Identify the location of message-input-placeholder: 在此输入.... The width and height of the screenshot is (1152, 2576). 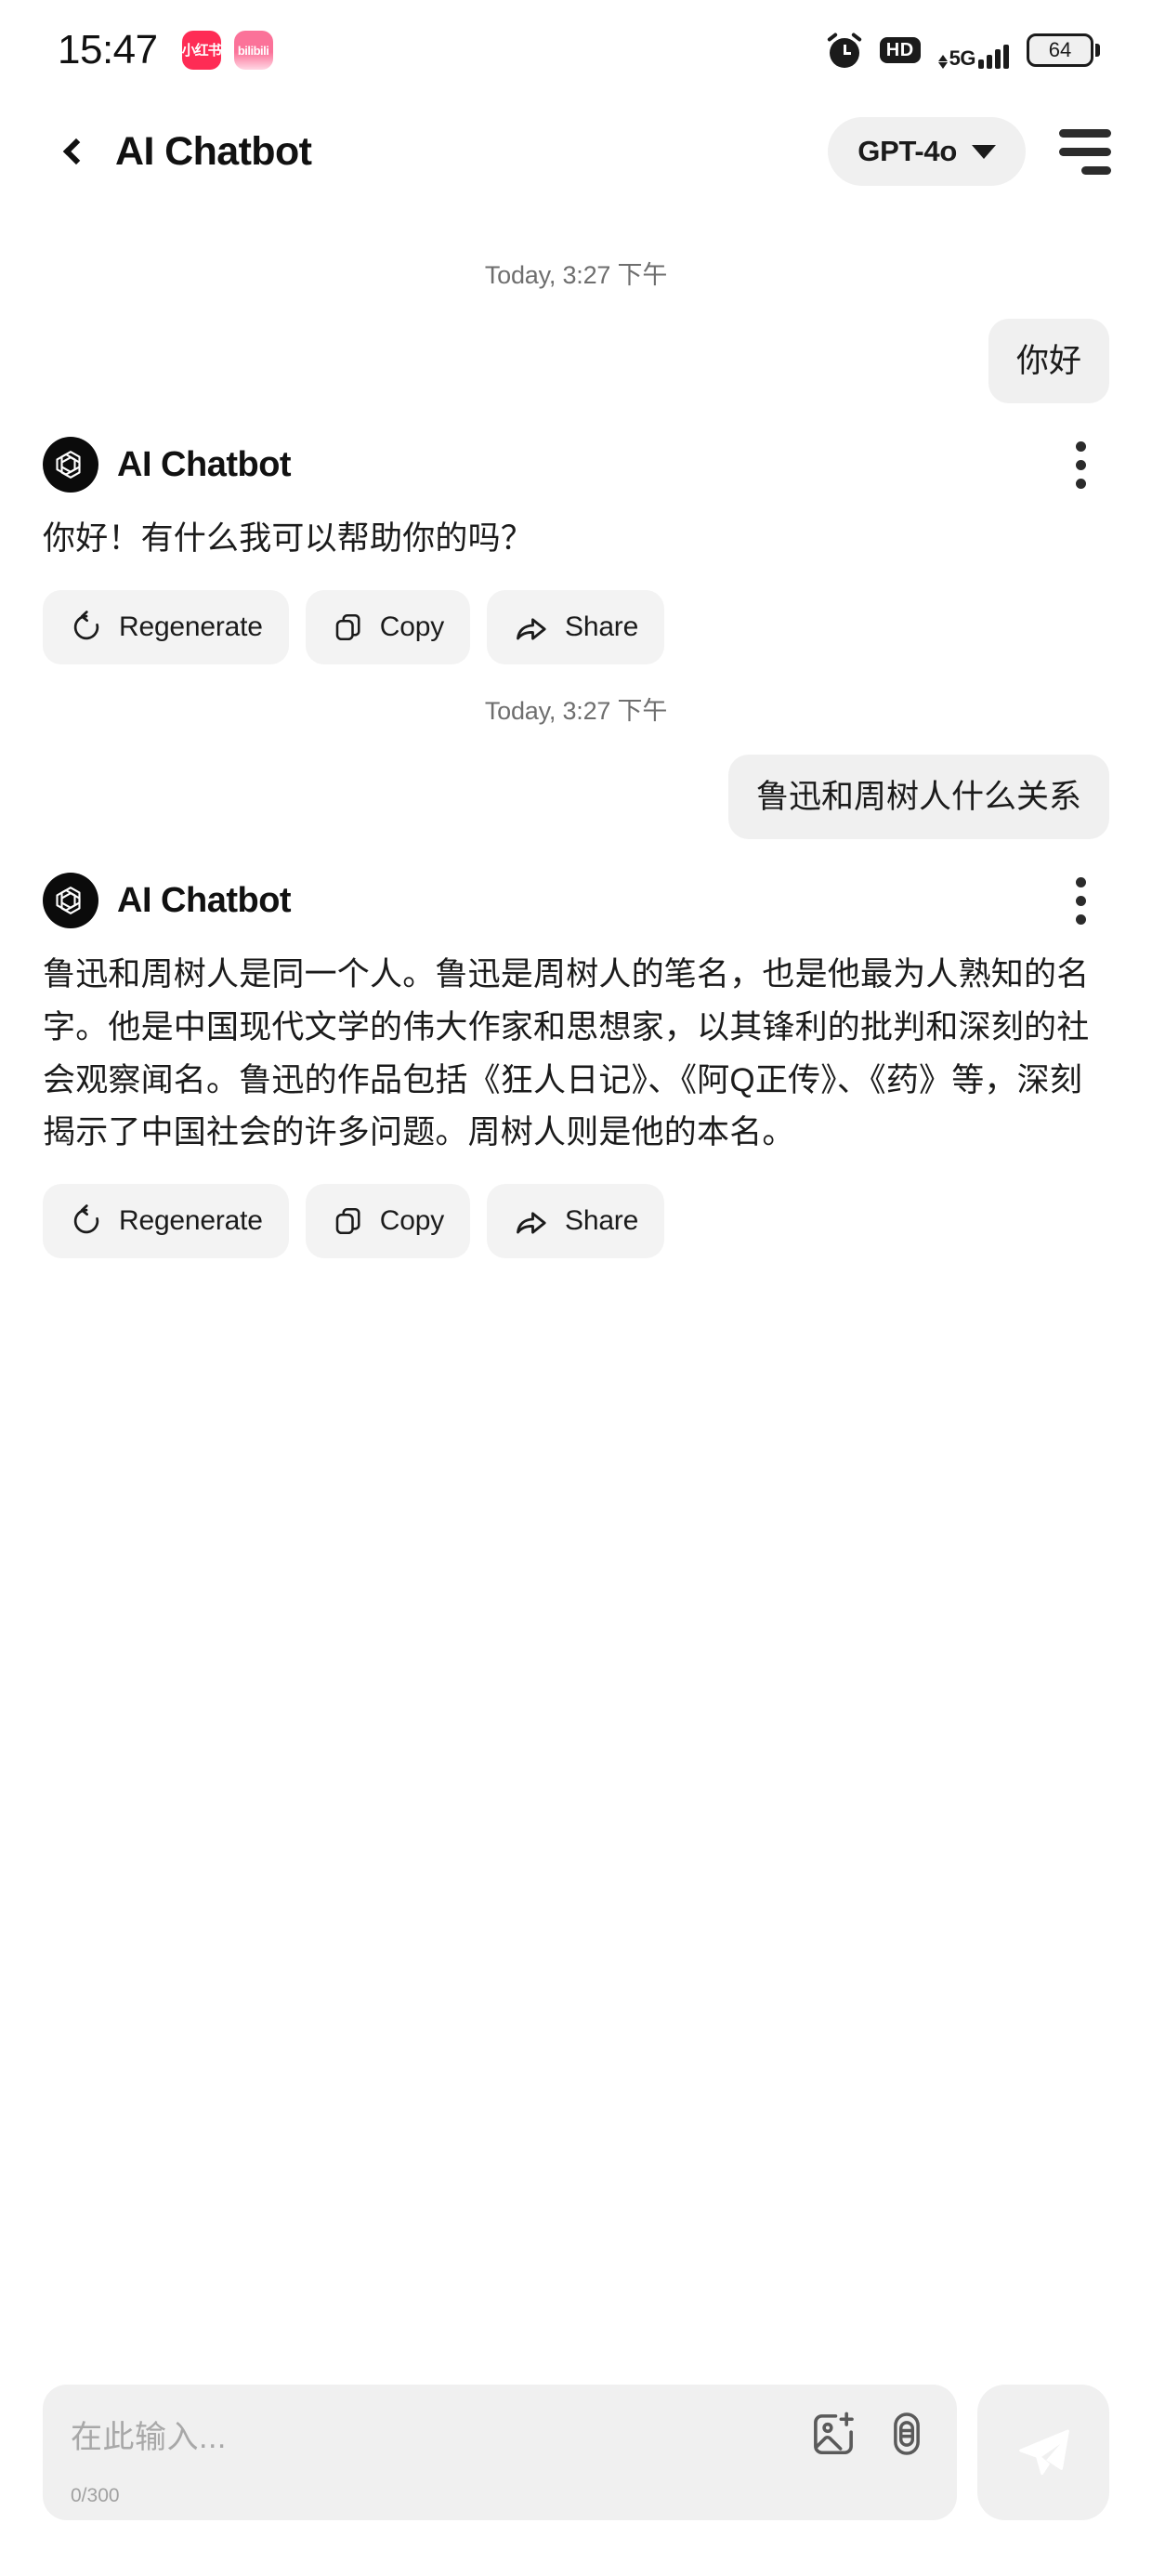
(149, 2434).